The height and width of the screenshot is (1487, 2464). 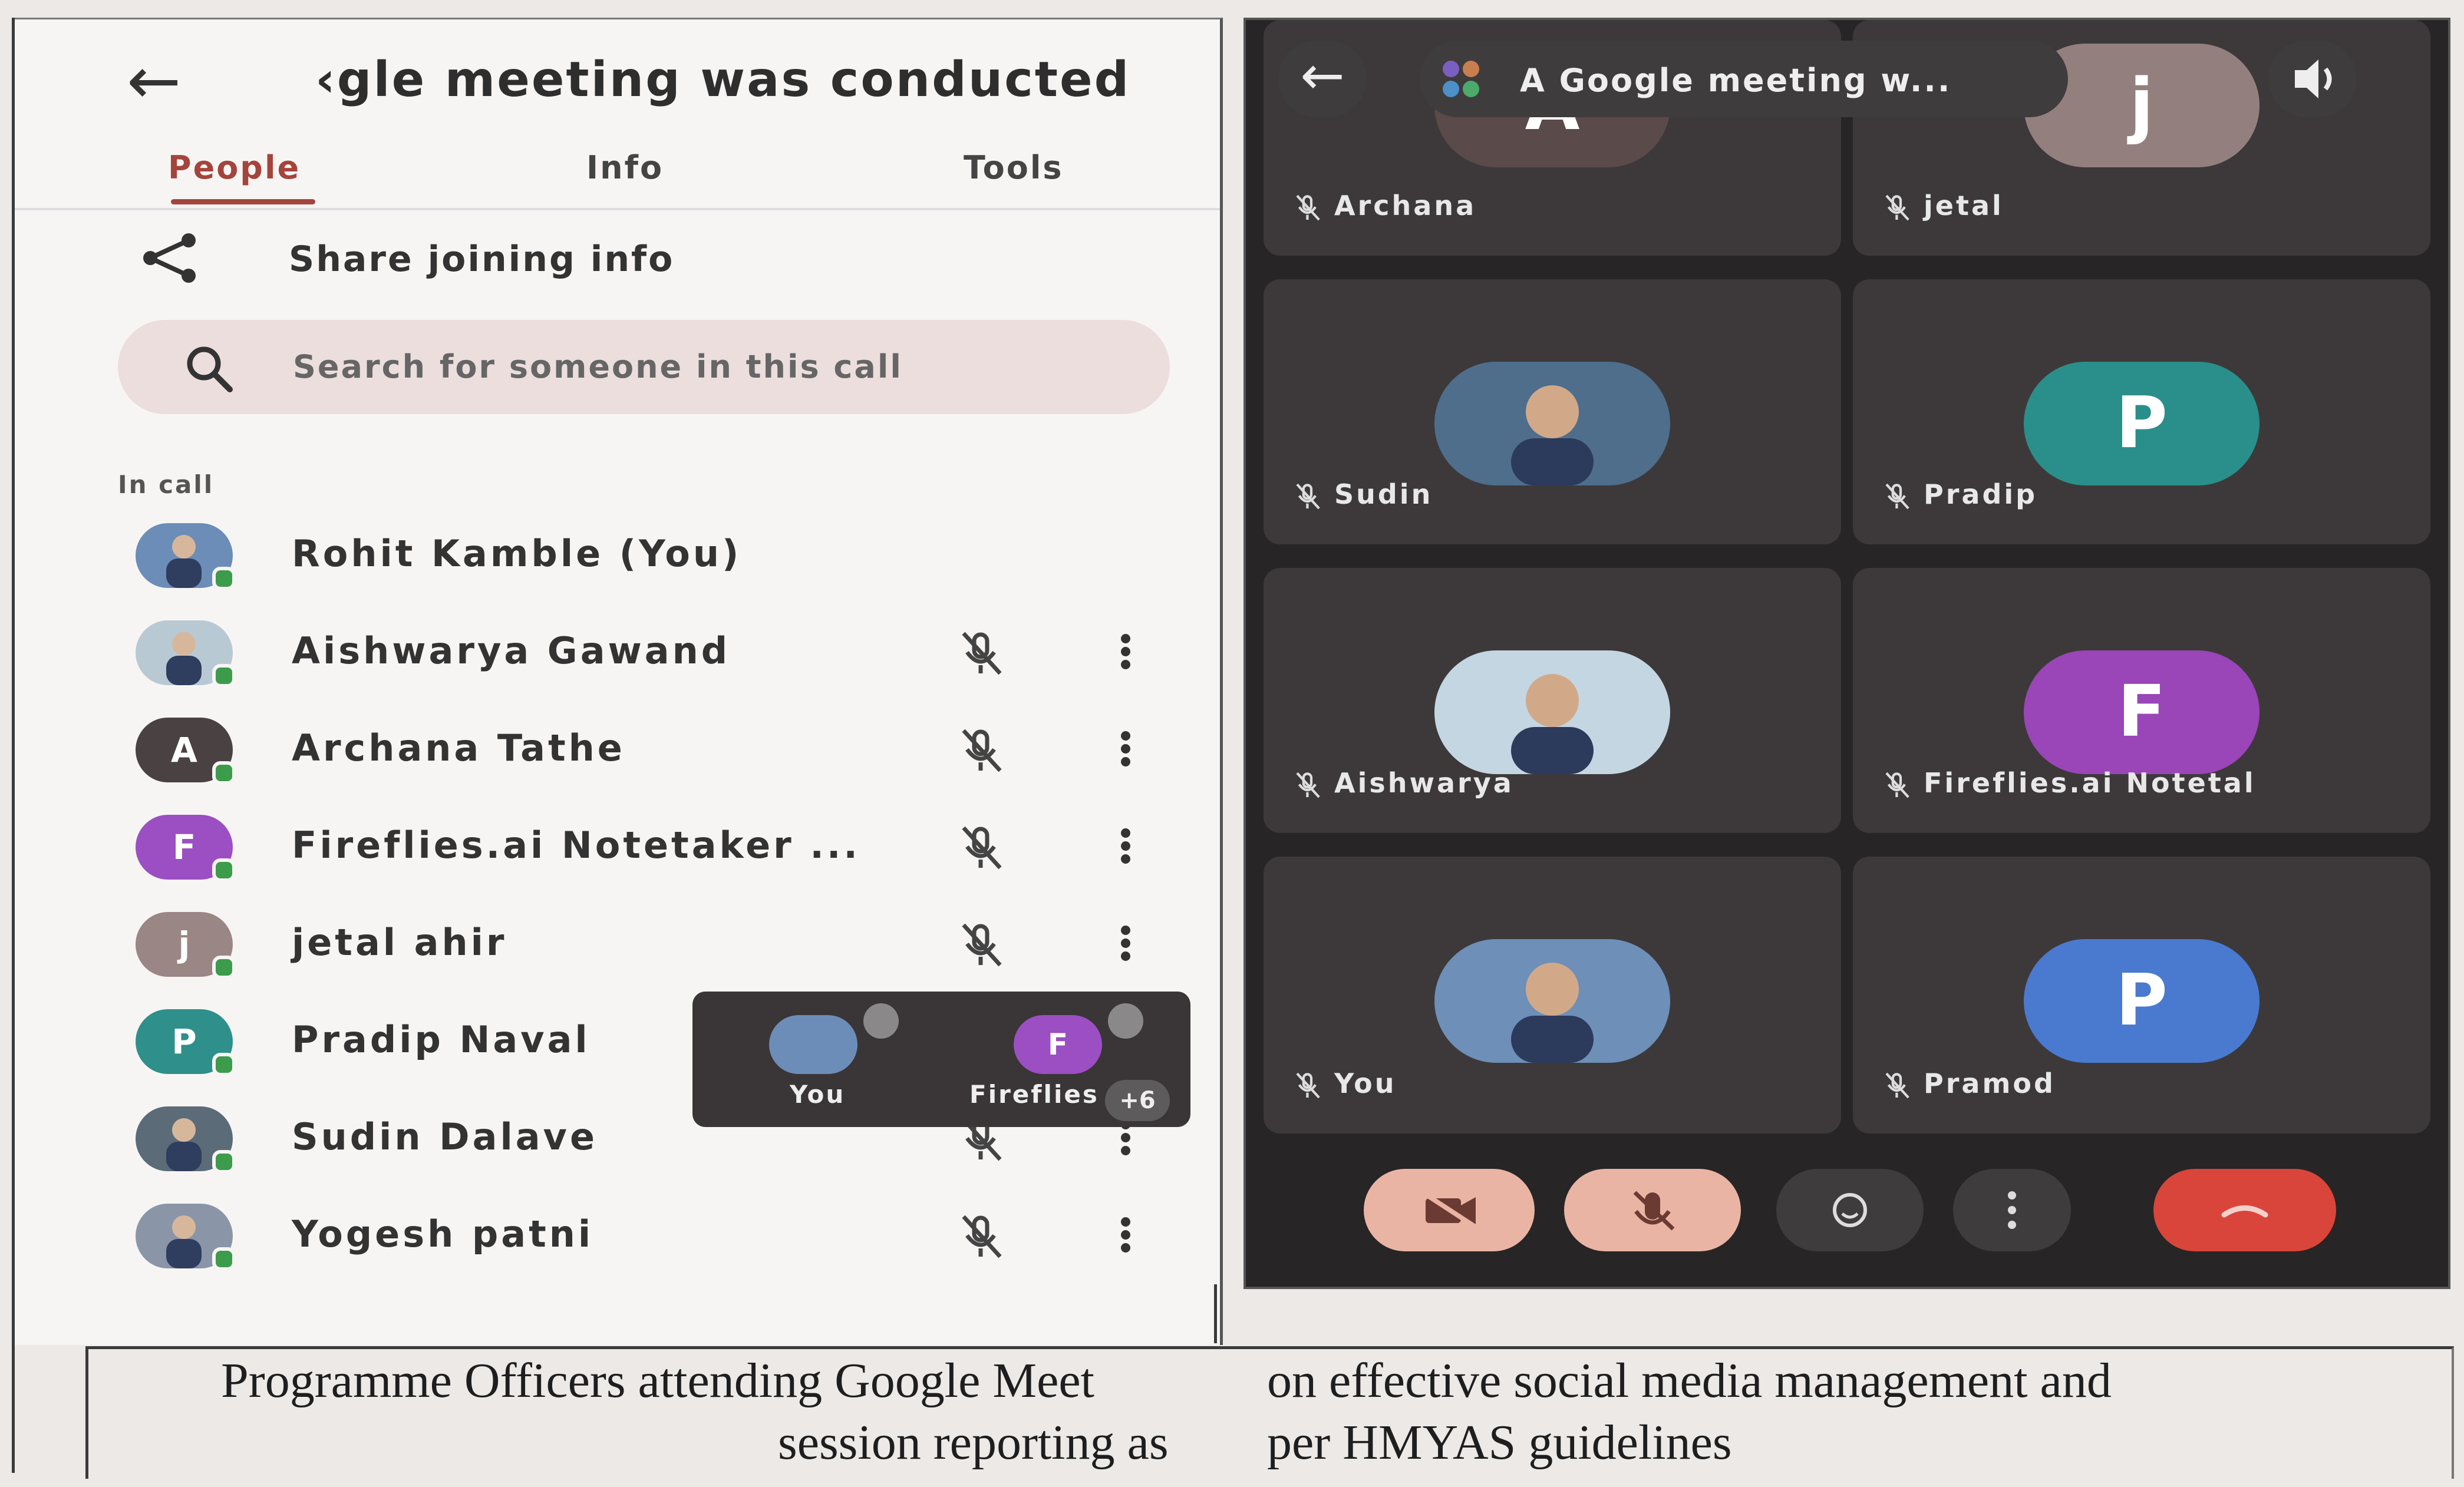 What do you see at coordinates (813, 1044) in the screenshot?
I see `pip-avatar-you` at bounding box center [813, 1044].